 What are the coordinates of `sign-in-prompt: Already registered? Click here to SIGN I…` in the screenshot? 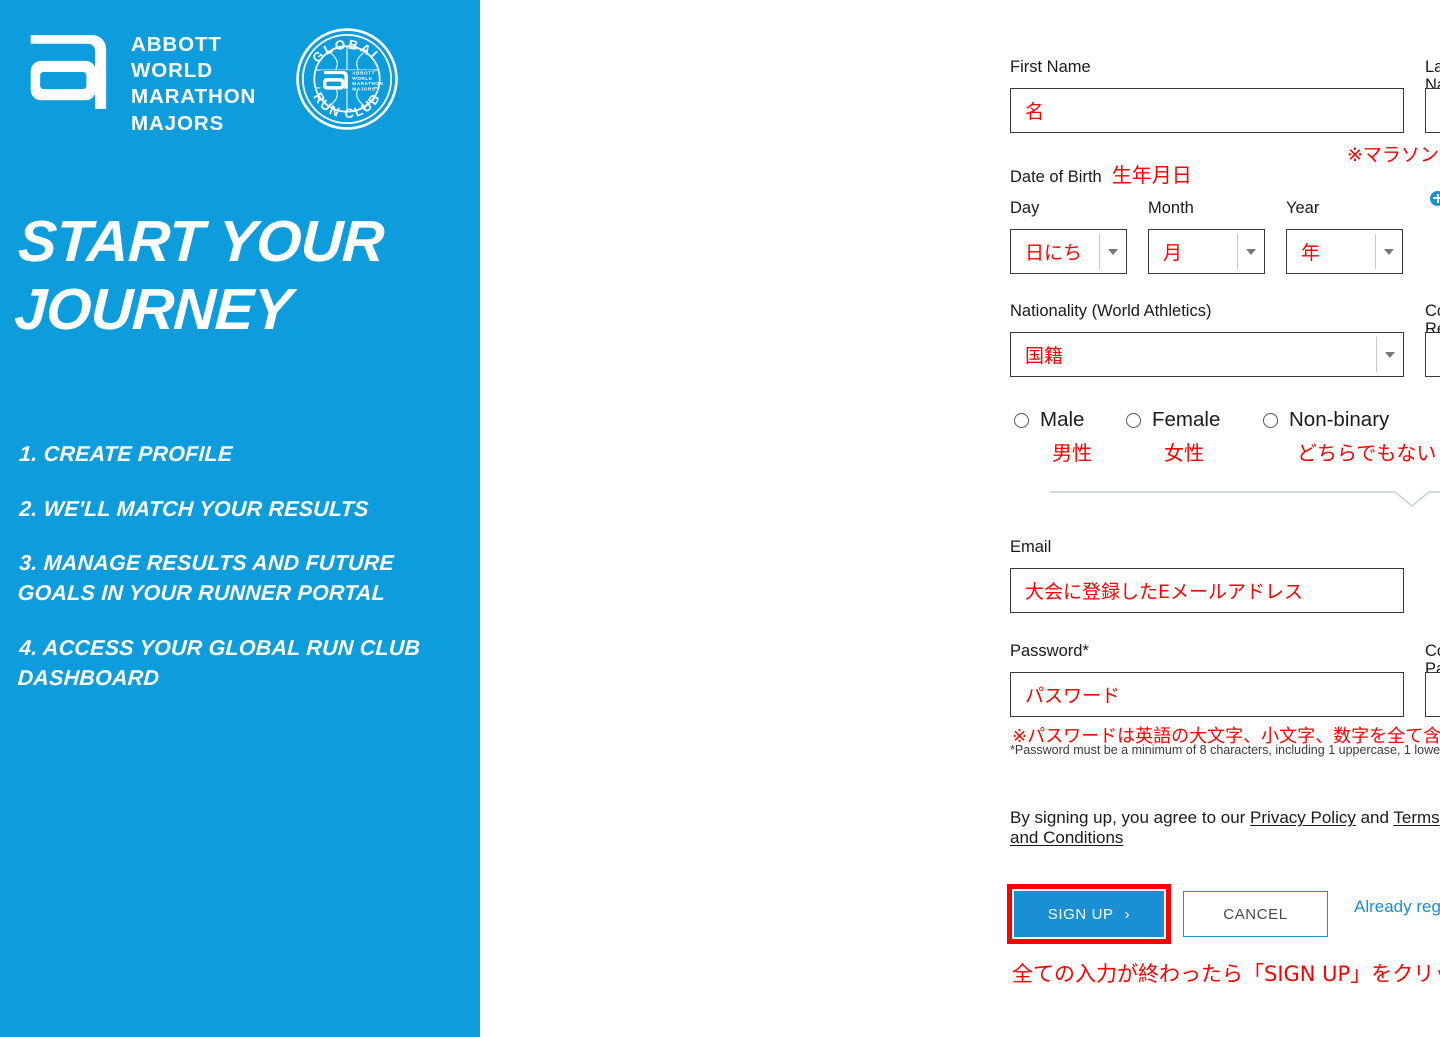 It's located at (1397, 907).